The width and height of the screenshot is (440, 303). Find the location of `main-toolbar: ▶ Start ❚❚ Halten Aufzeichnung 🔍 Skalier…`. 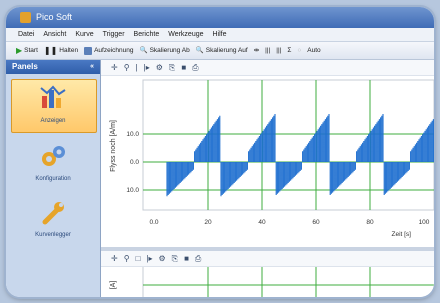

main-toolbar: ▶ Start ❚❚ Halten Aufzeichnung 🔍 Skalier… is located at coordinates (220, 51).